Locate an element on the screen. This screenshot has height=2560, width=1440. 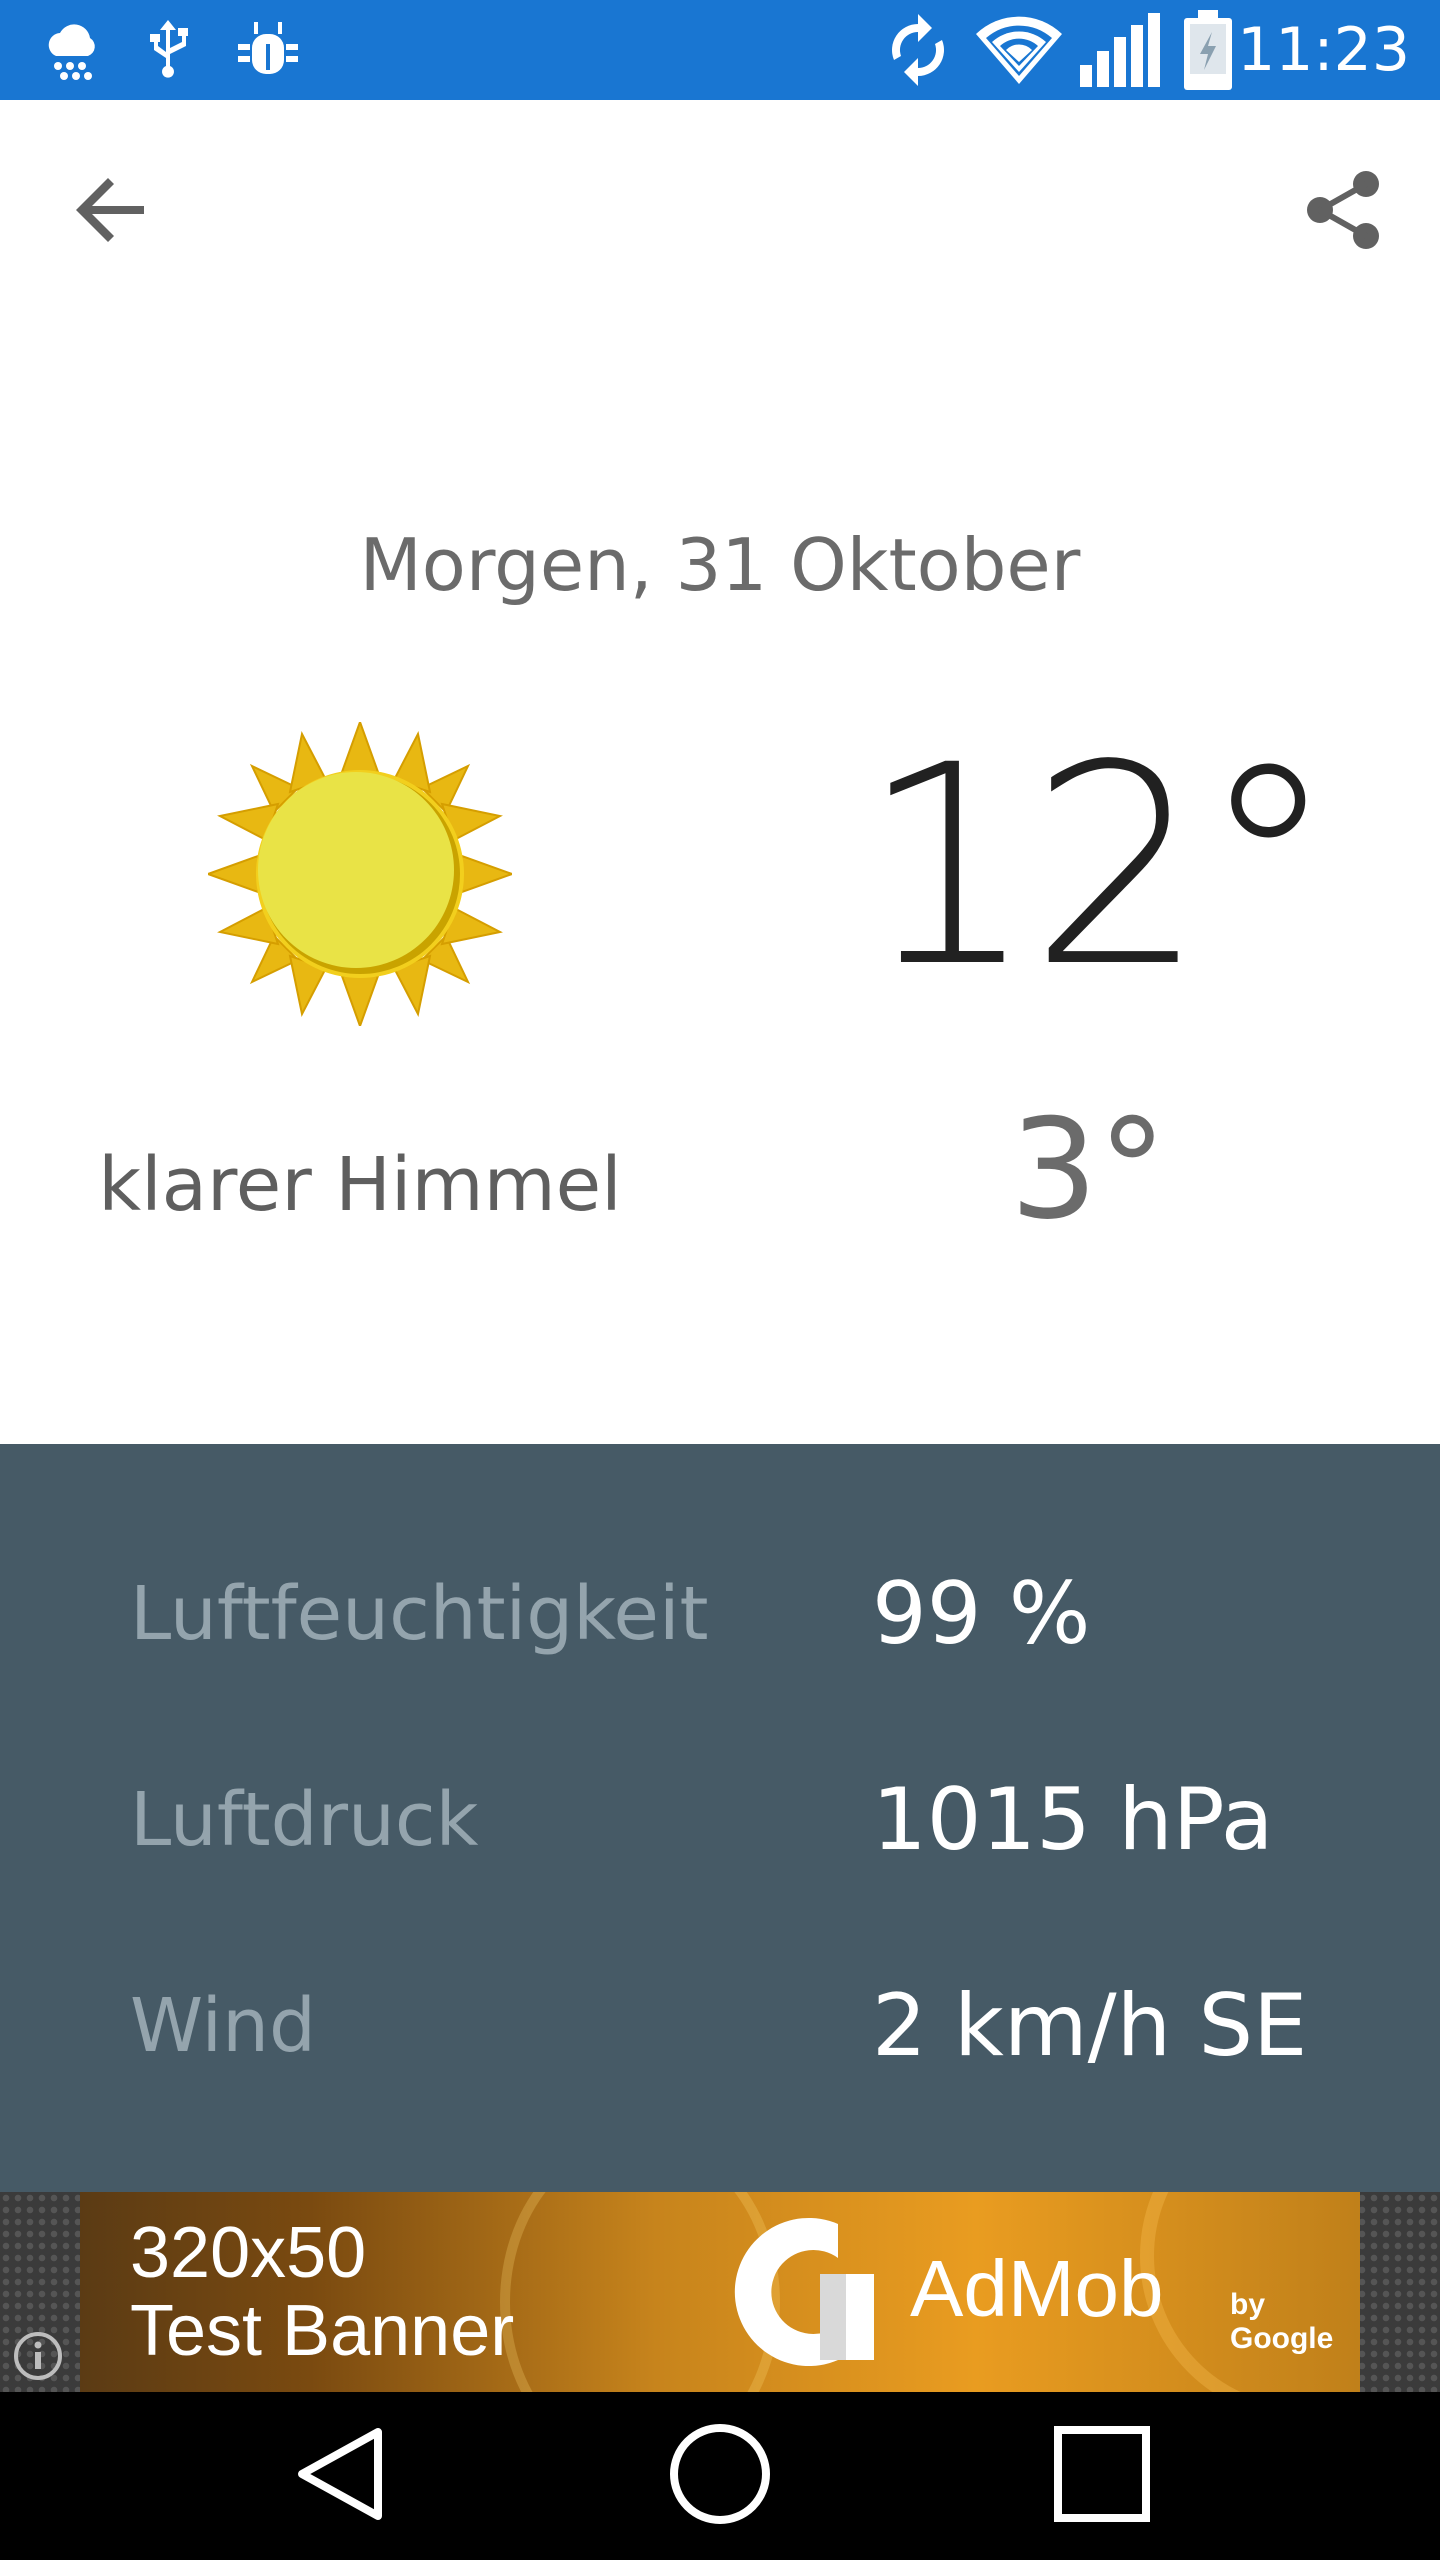
info-icon is located at coordinates (38, 2356).